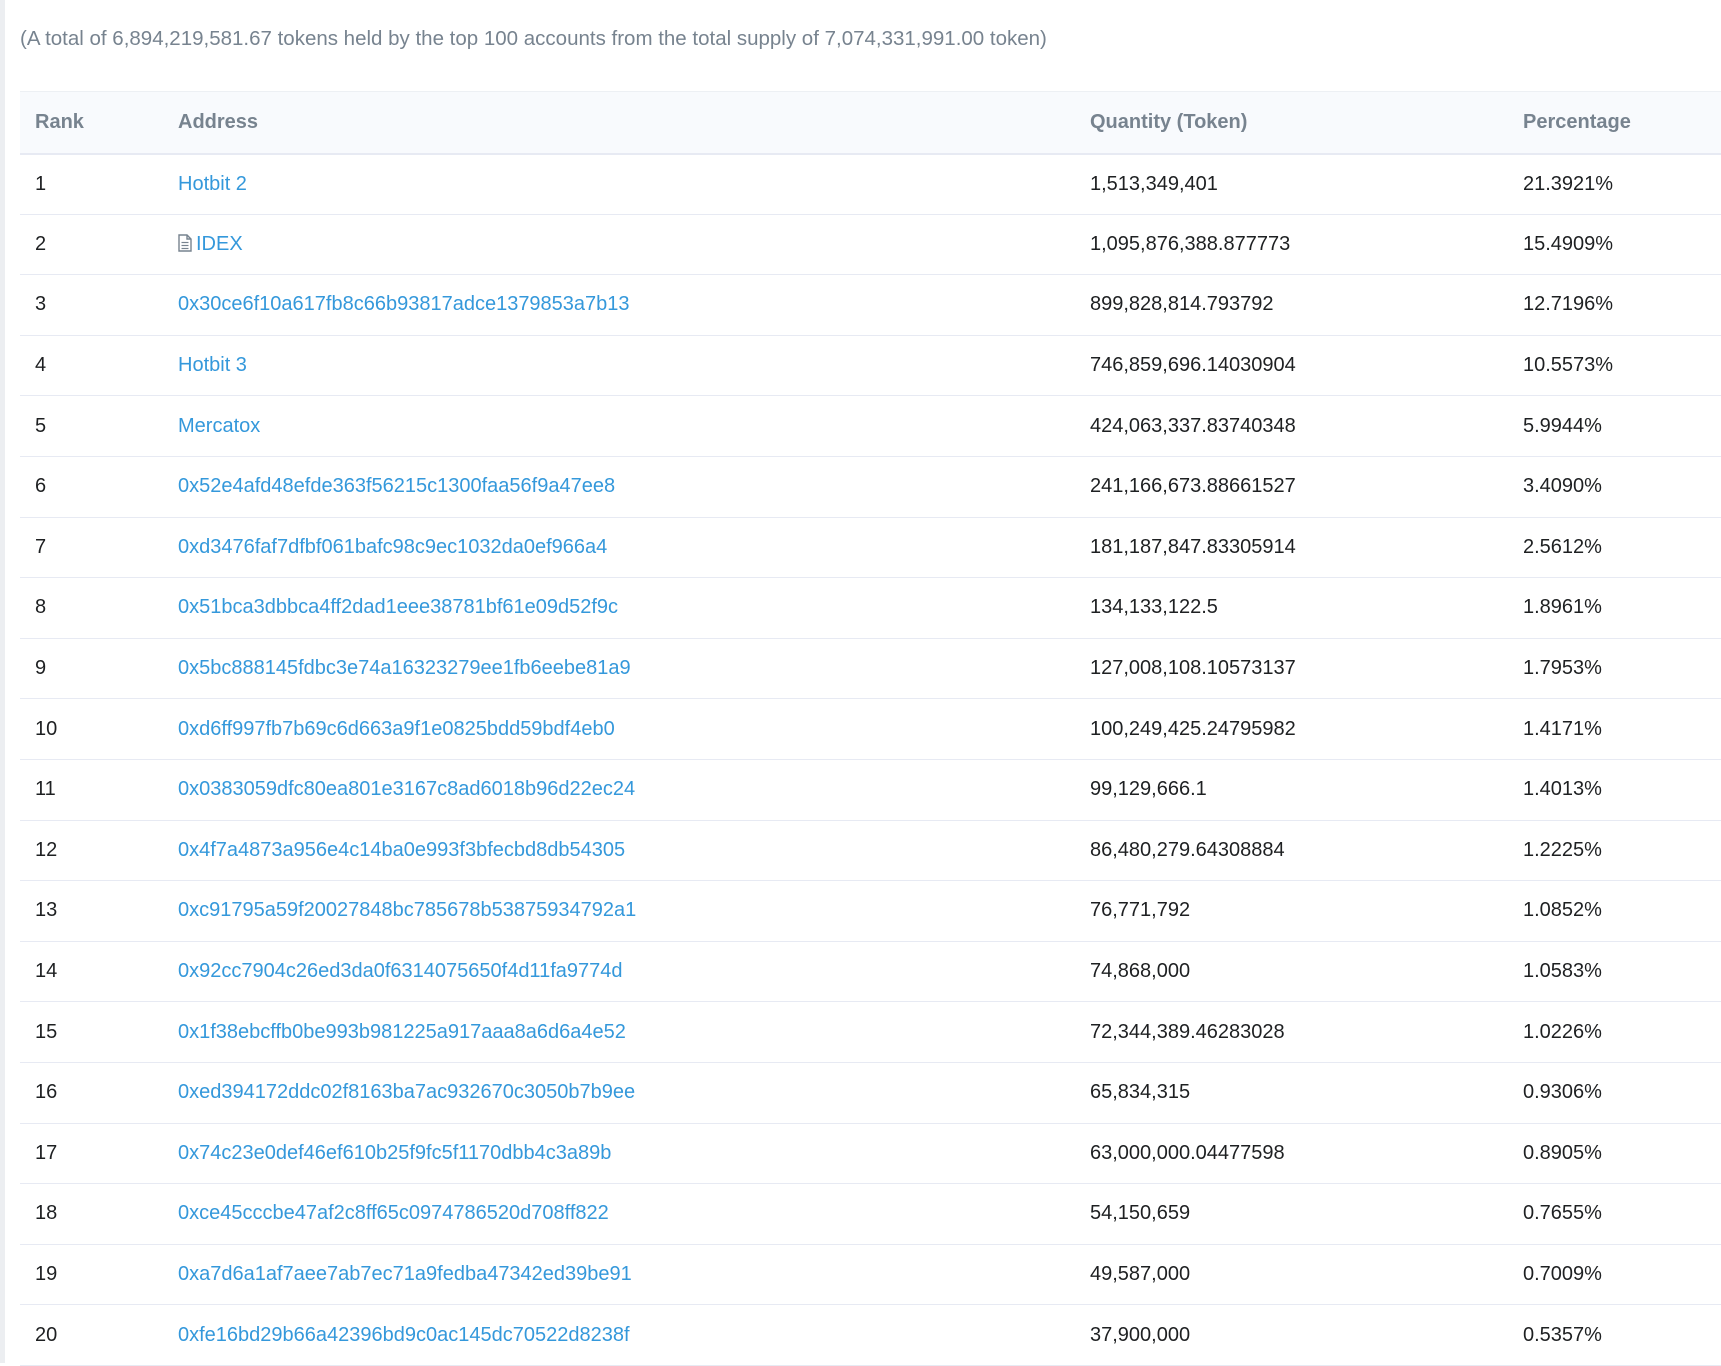 The image size is (1721, 1366). Describe the element at coordinates (1614, 1154) in the screenshot. I see `percentage-cell: 0.8905%` at that location.